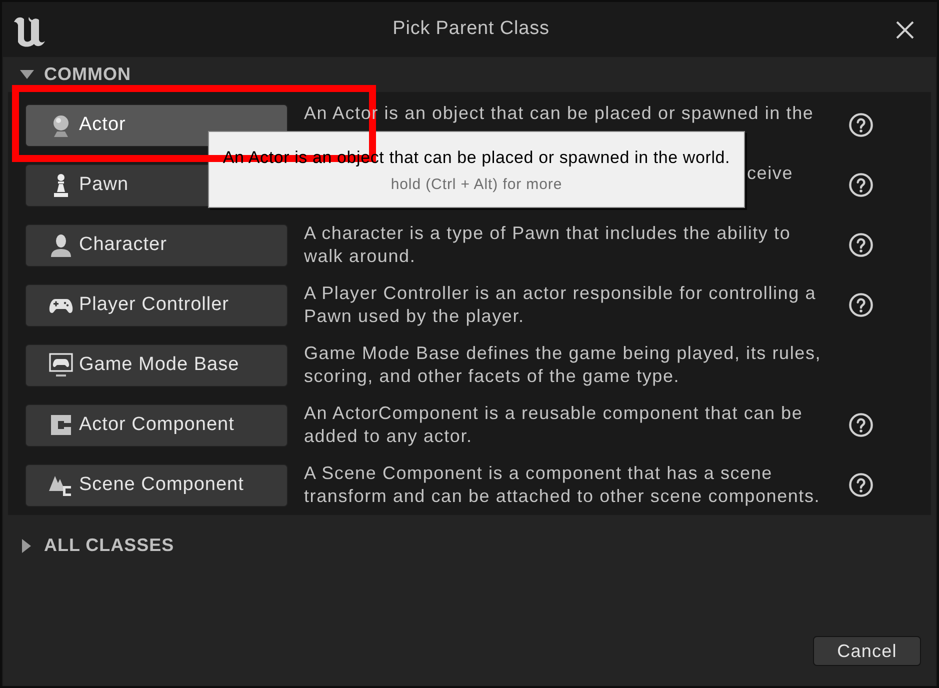 This screenshot has height=688, width=939. I want to click on tooltip-hint: hold (Ctrl + Alt) for more, so click(476, 185).